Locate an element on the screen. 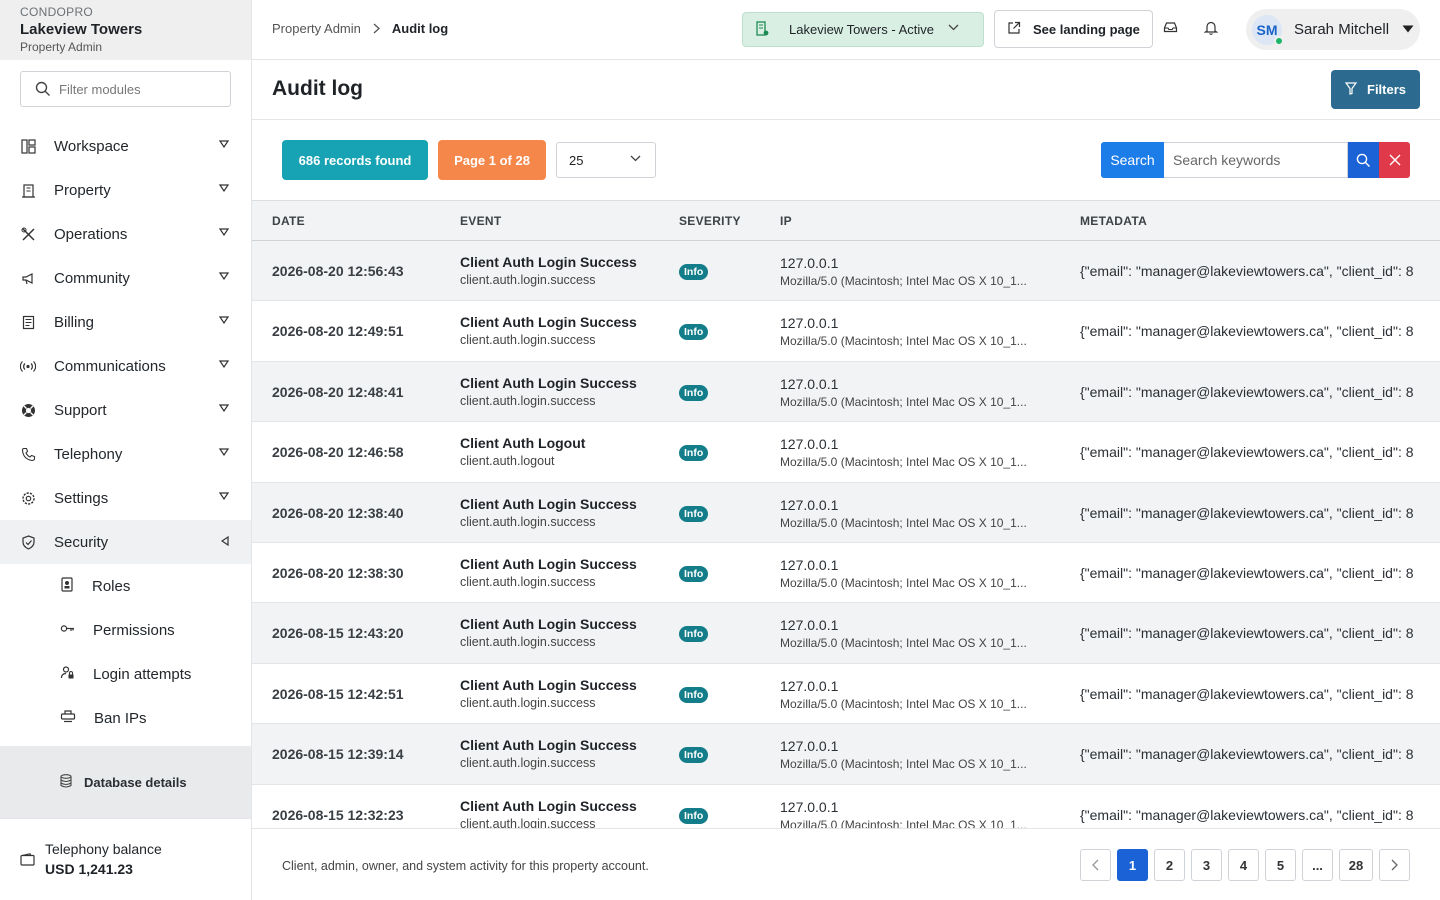 The height and width of the screenshot is (900, 1440). inbox-icon is located at coordinates (1170, 29).